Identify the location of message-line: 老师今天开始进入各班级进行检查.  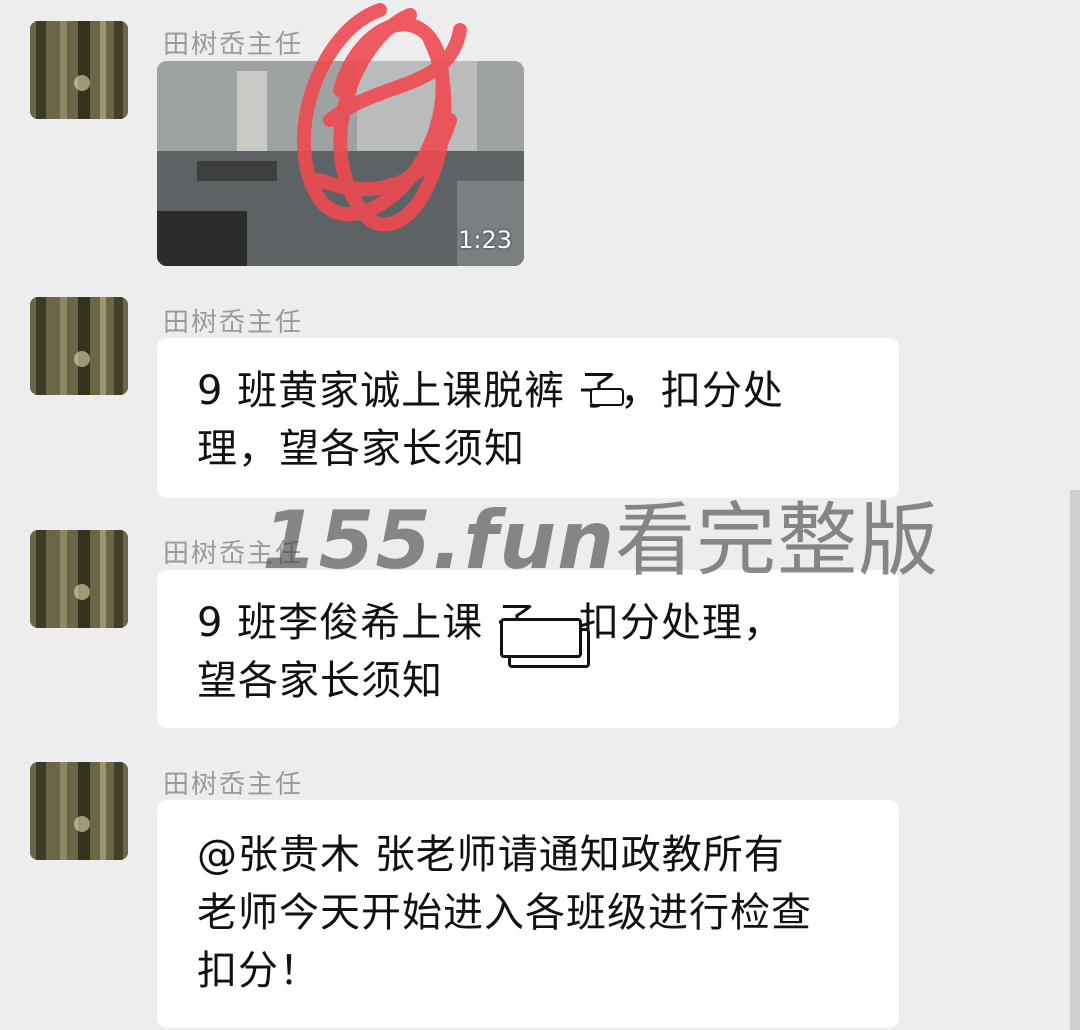
(504, 913).